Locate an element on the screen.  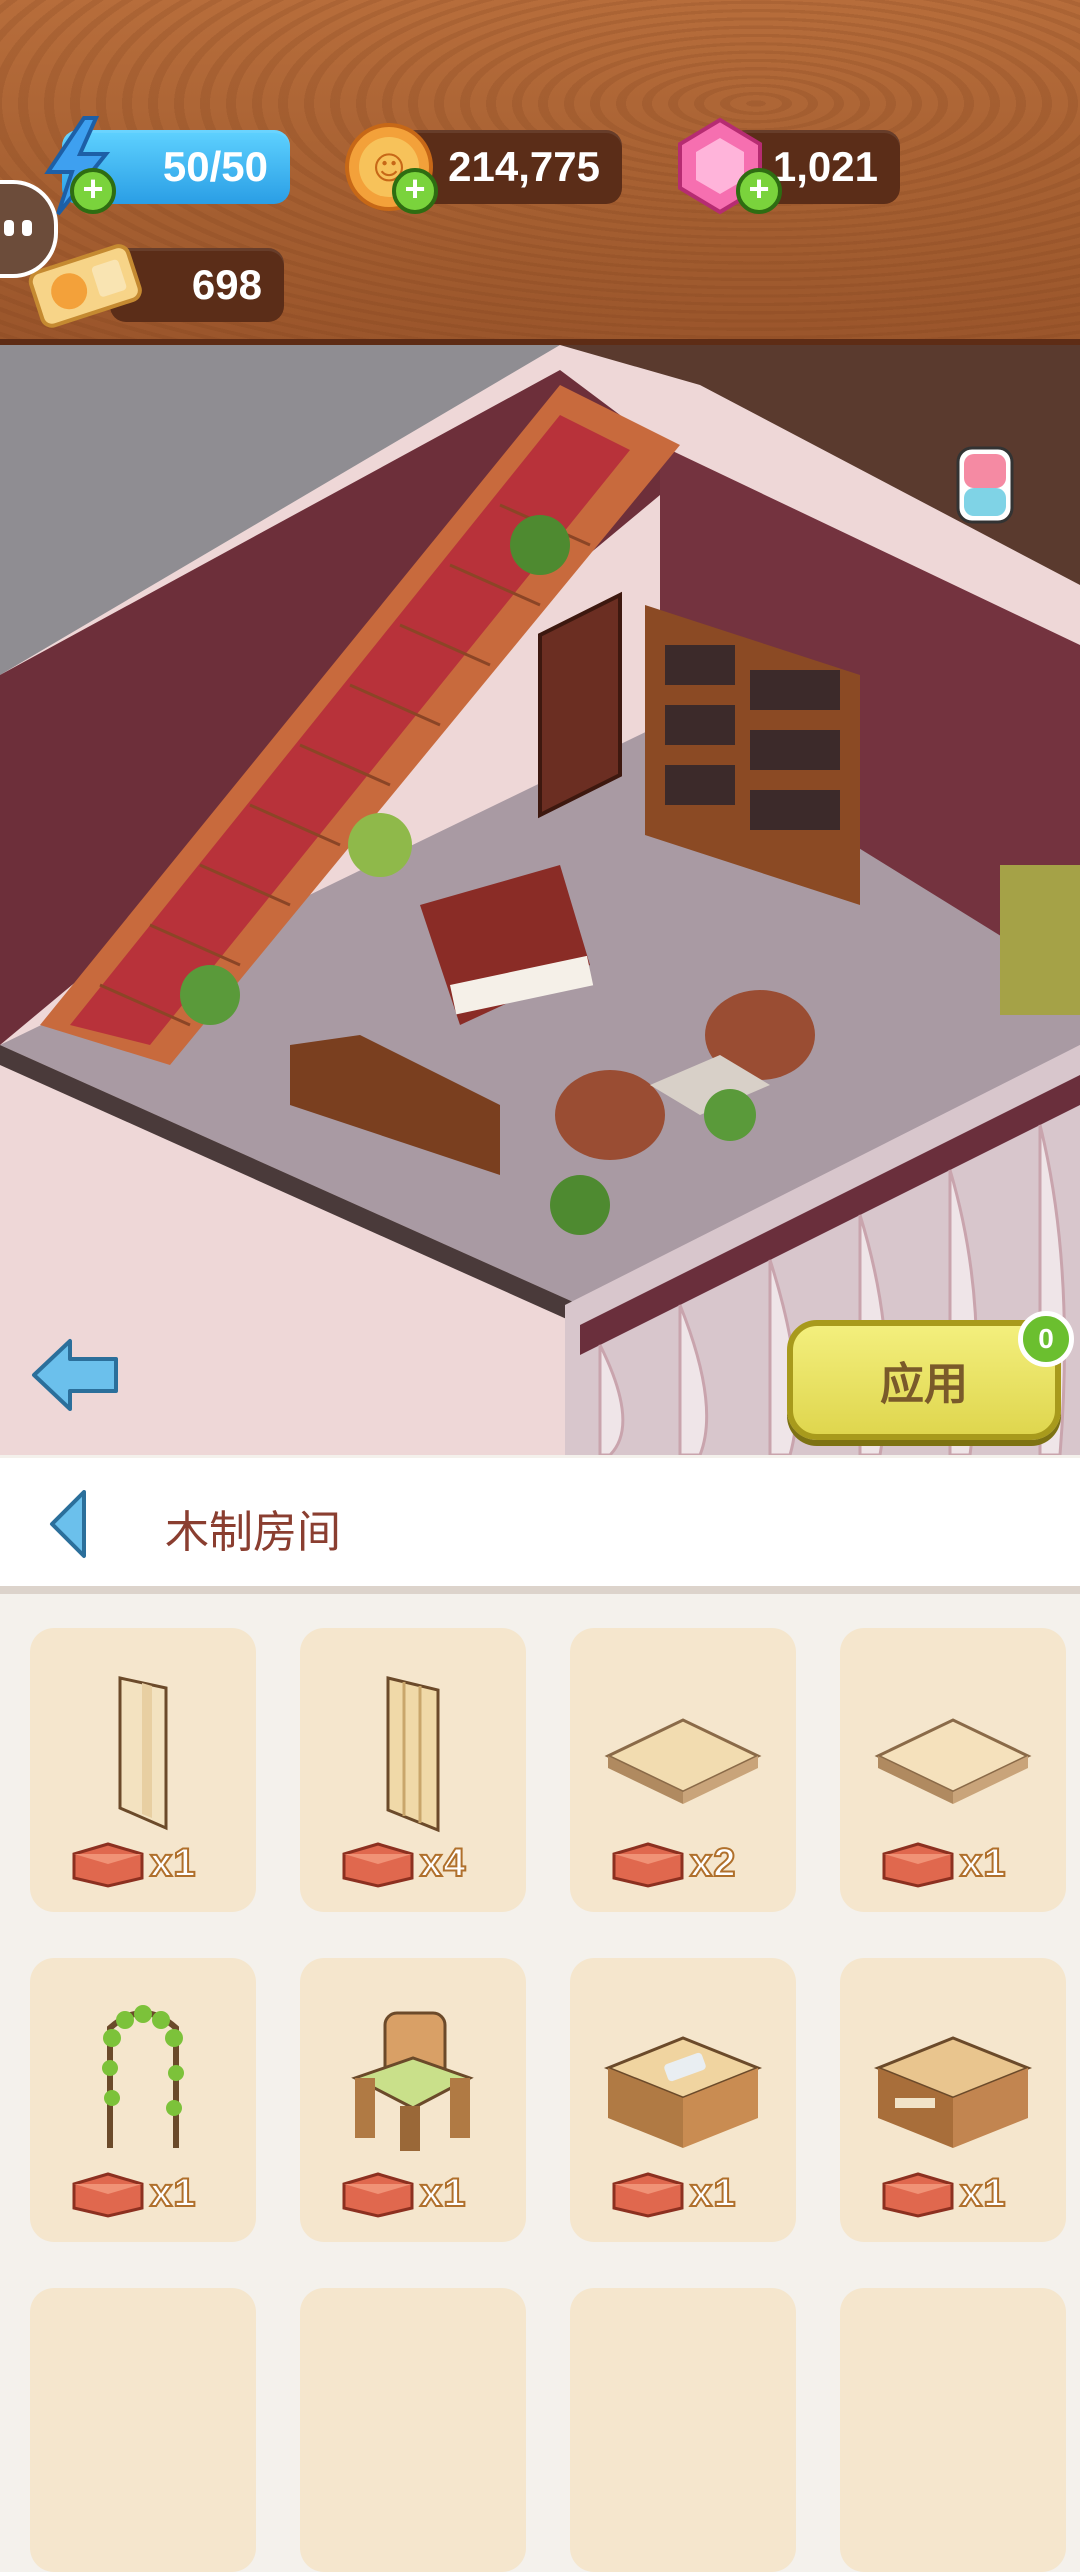
wall-panel-icon is located at coordinates (143, 1753).